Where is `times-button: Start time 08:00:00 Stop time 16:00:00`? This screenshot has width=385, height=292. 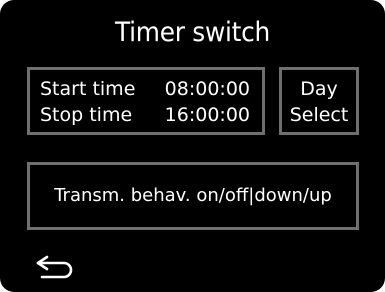 times-button: Start time 08:00:00 Stop time 16:00:00 is located at coordinates (146, 101).